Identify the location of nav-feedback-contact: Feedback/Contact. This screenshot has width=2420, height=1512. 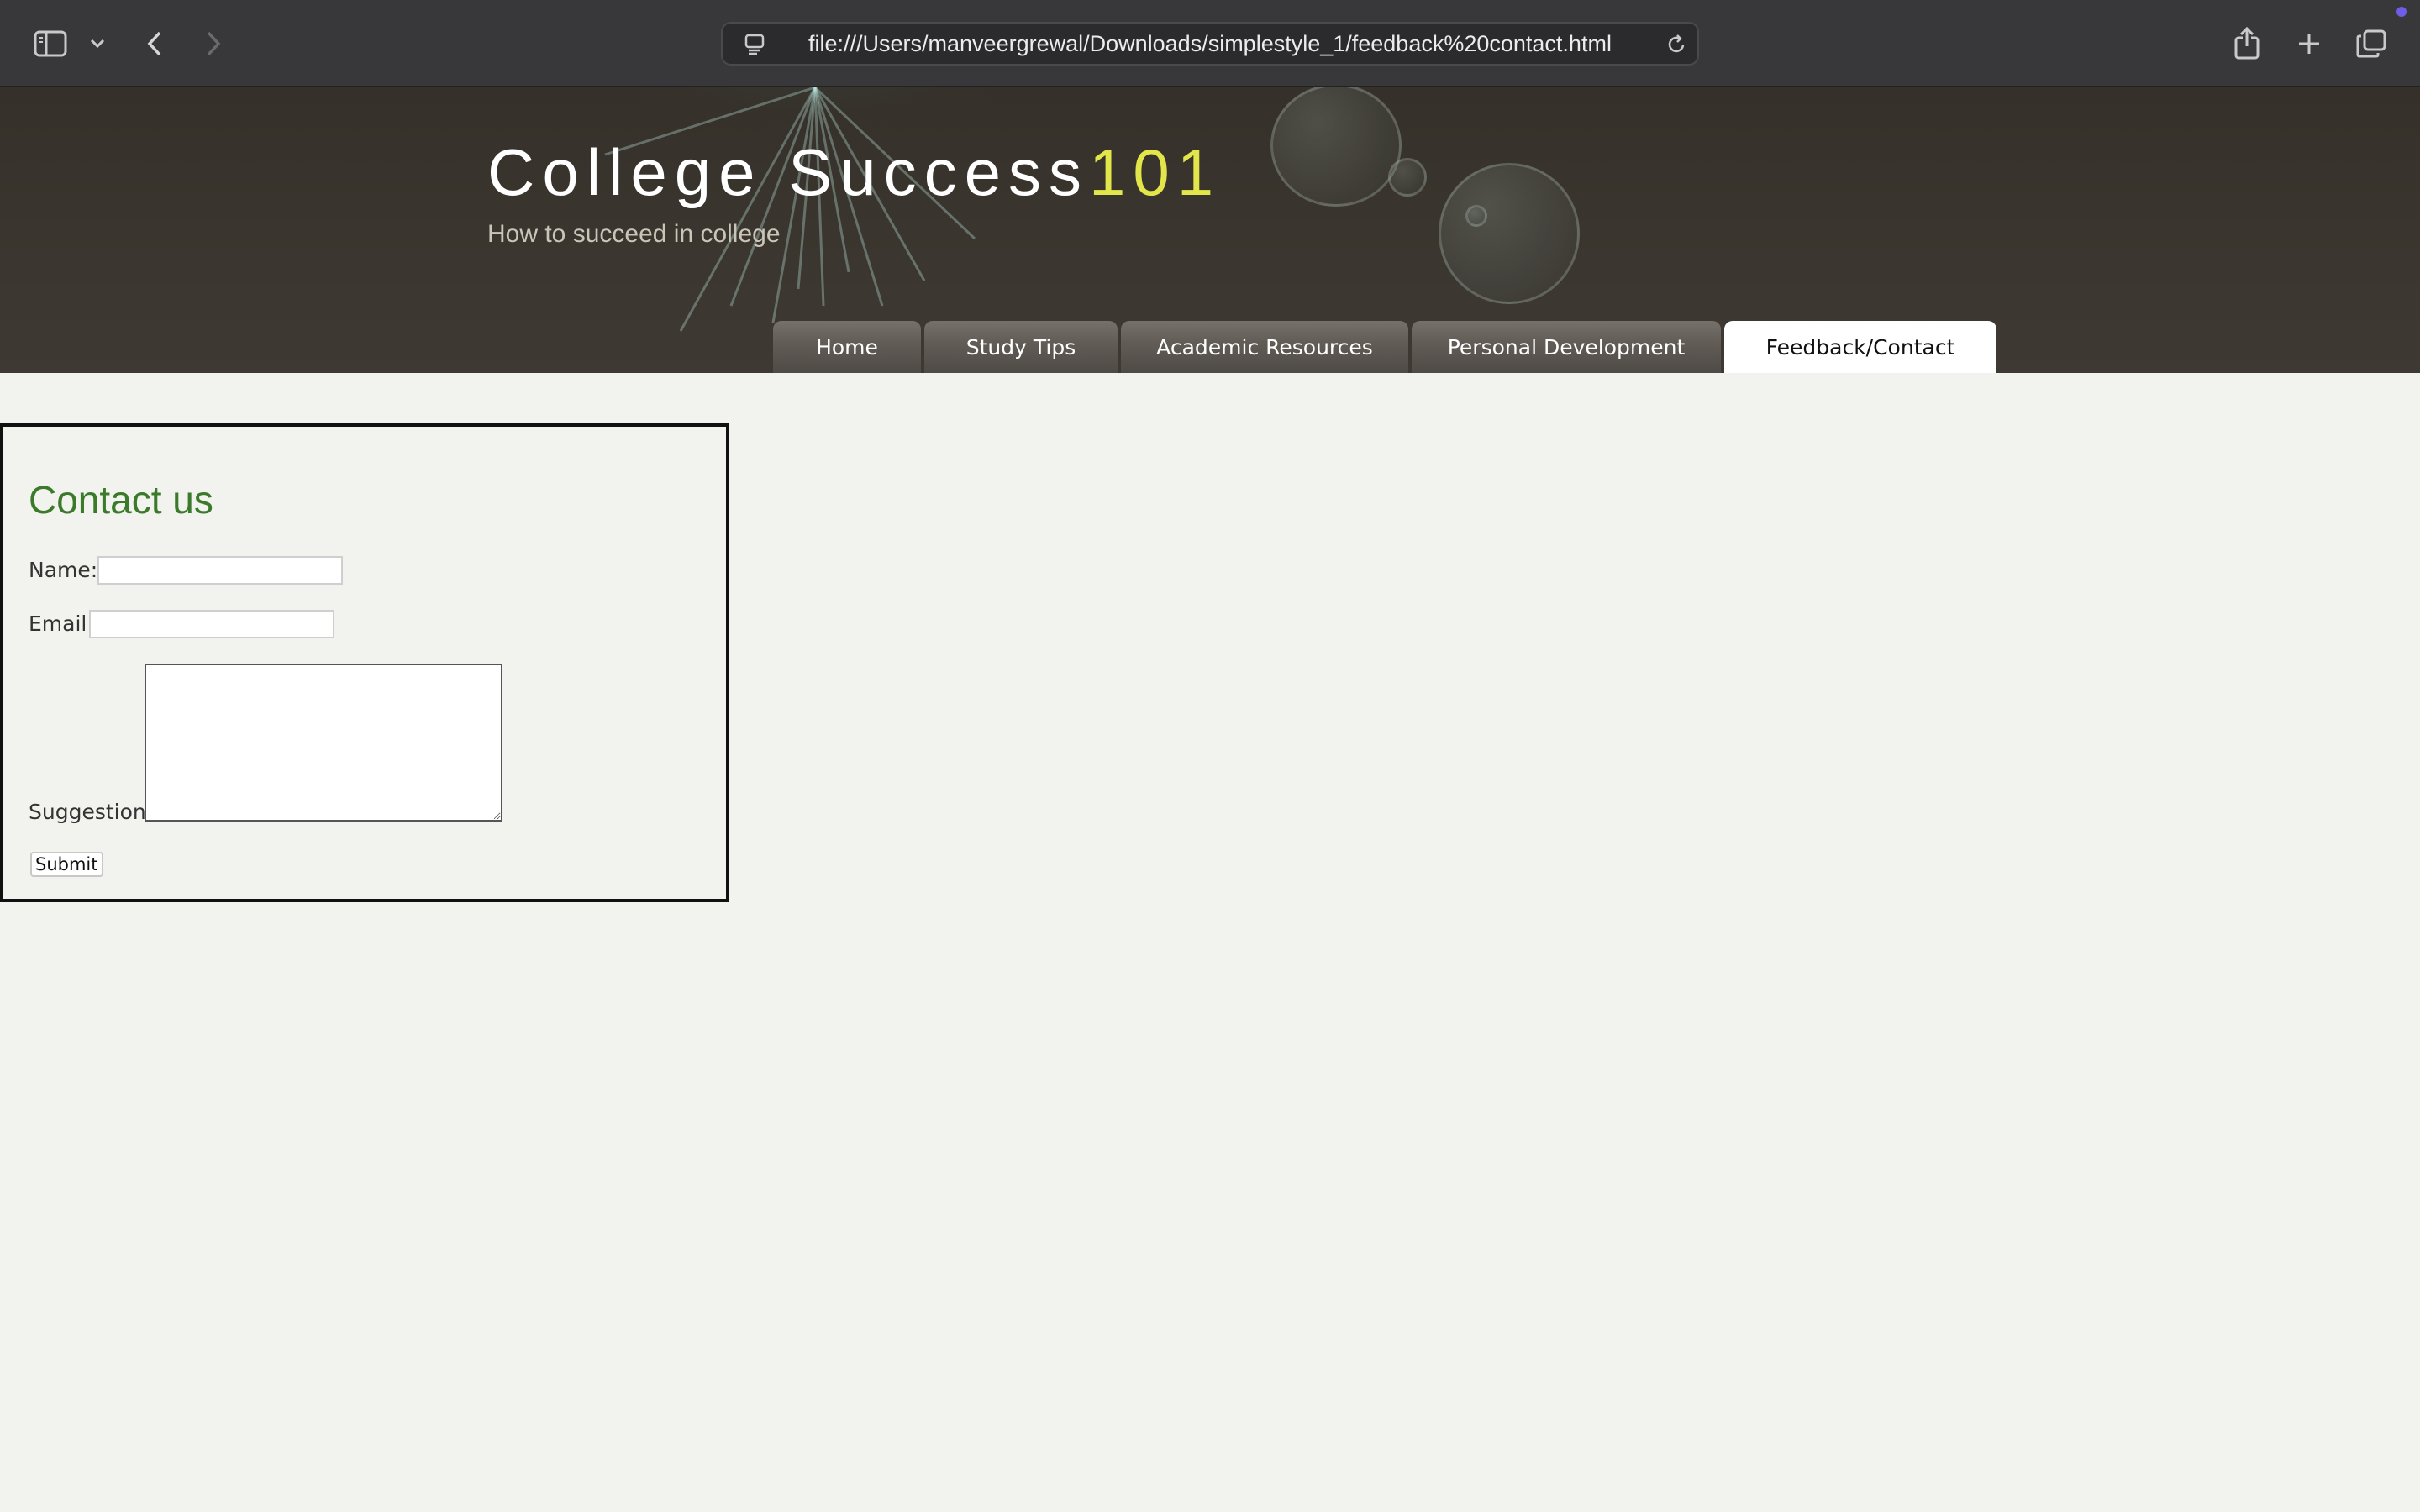
(1860, 347).